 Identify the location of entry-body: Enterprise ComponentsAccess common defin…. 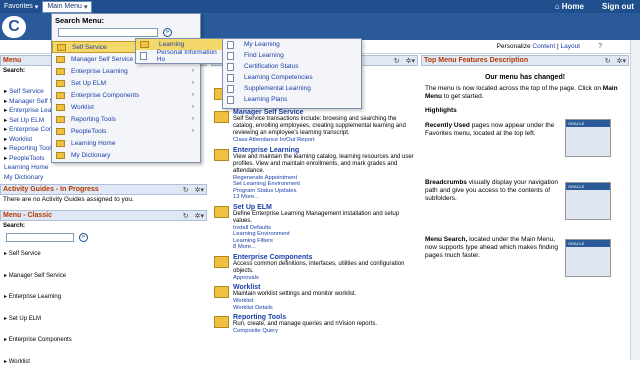
(325, 268).